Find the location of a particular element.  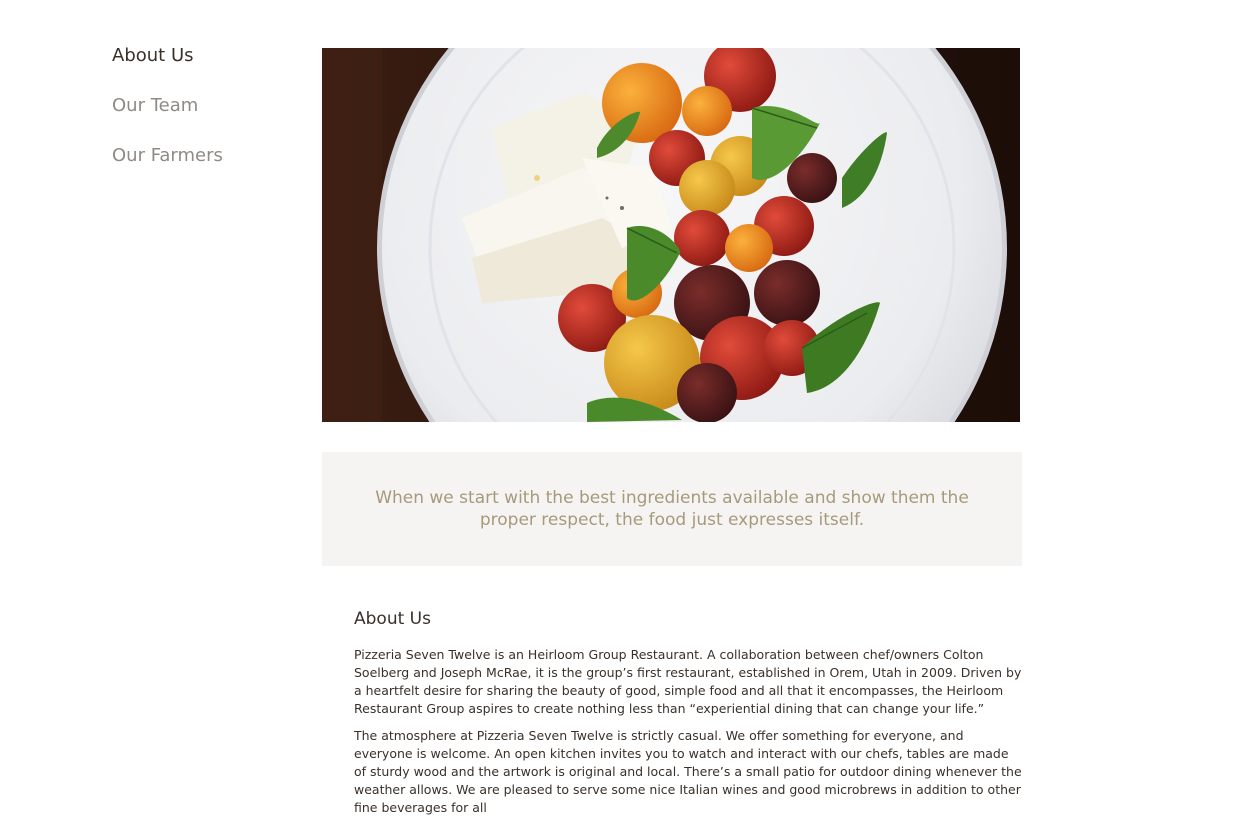

sidebar-item-our-farmers: Our Farmers is located at coordinates (207, 169).